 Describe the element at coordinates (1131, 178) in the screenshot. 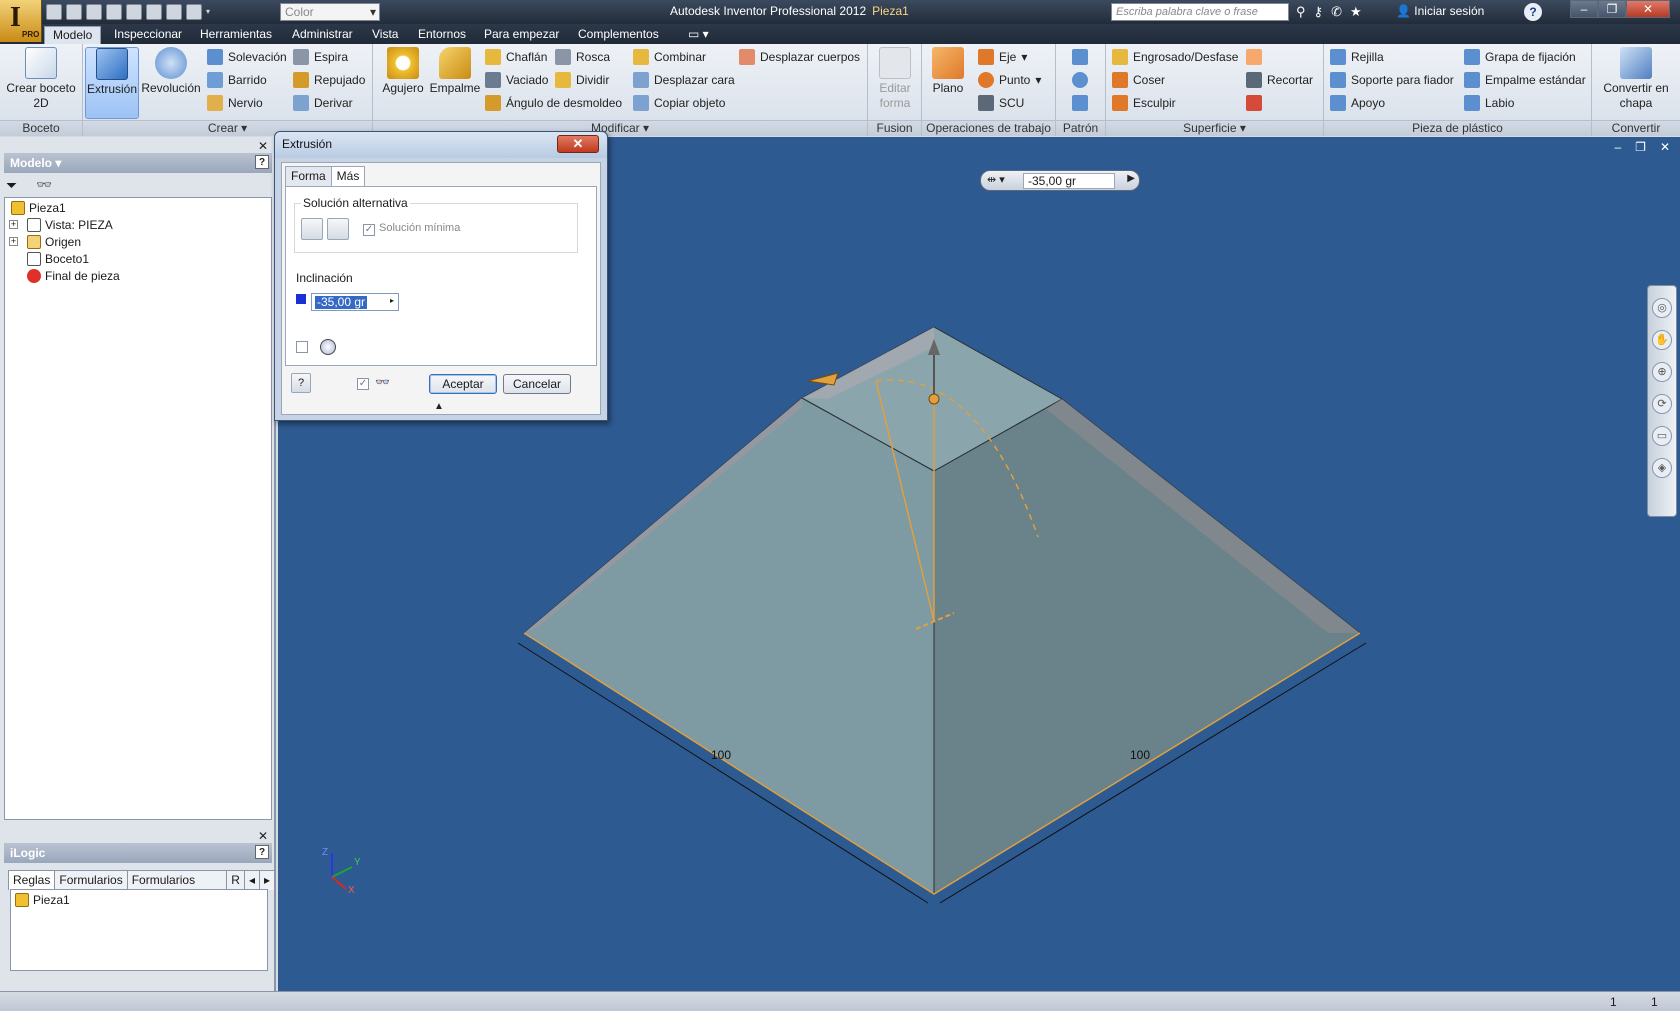

I see `minitool-arrow-icon: ▶` at that location.